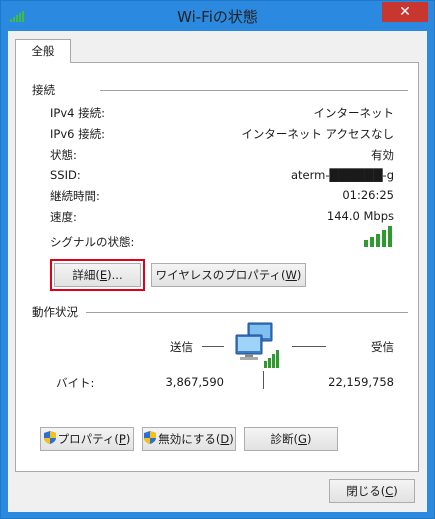  Describe the element at coordinates (92, 242) in the screenshot. I see `signal-label: シグナルの状態:` at that location.